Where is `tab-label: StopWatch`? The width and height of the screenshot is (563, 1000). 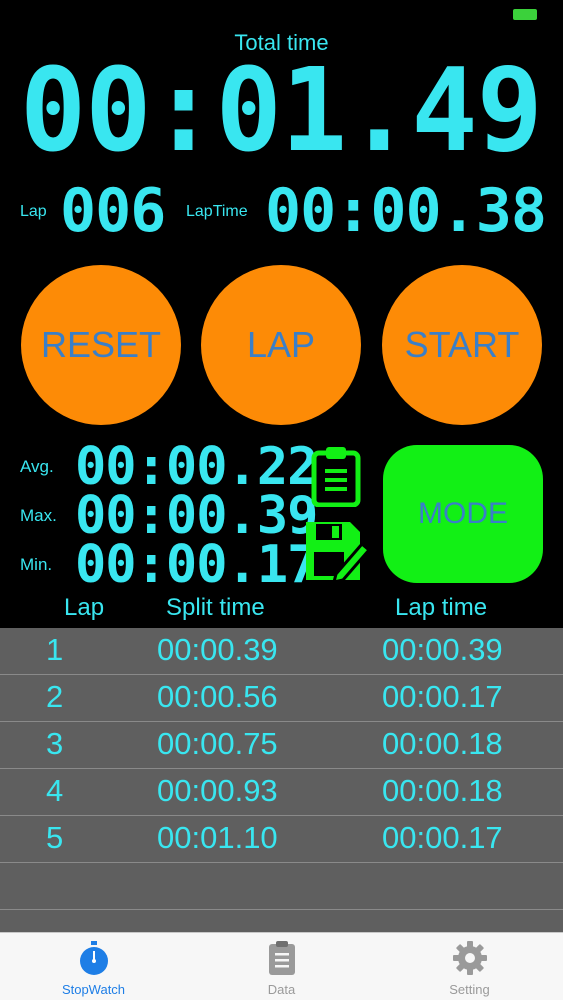
tab-label: StopWatch is located at coordinates (93, 989).